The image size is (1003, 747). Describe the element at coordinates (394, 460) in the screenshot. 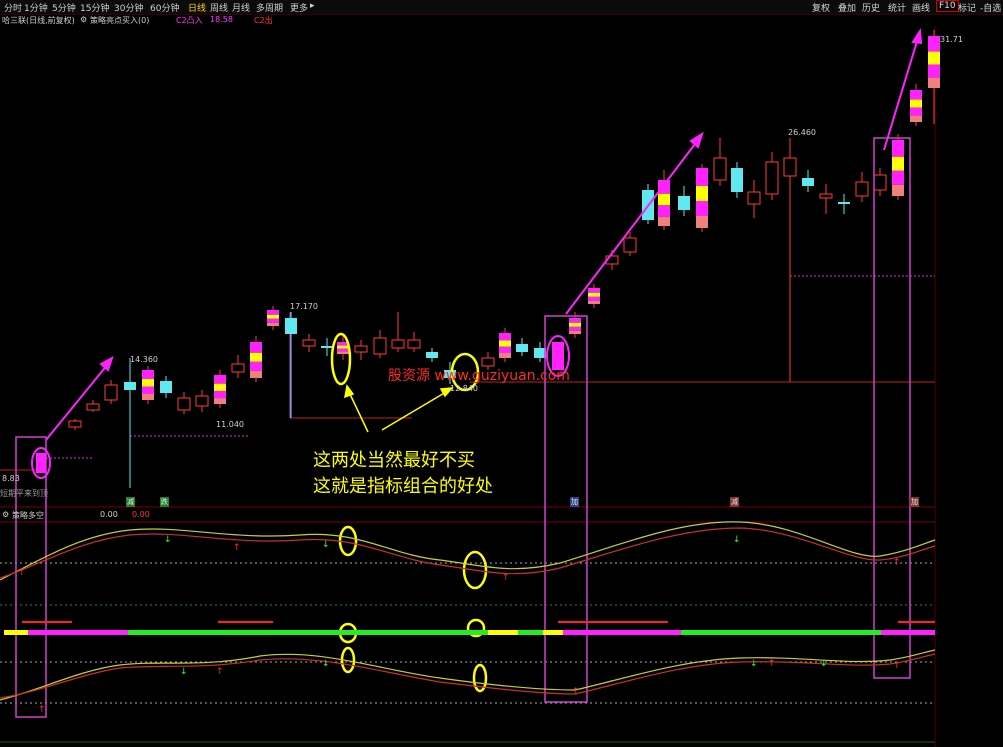

I see `annotation-text-line1: 这两处当然最好不买` at that location.